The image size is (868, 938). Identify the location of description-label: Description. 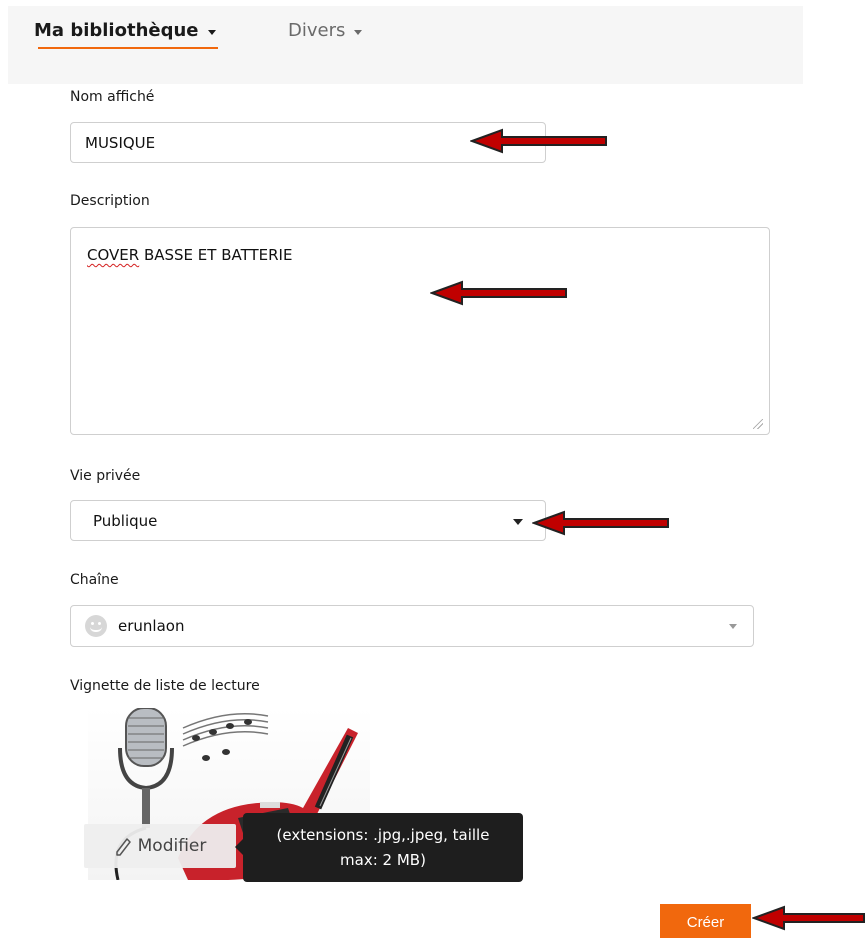
(110, 201).